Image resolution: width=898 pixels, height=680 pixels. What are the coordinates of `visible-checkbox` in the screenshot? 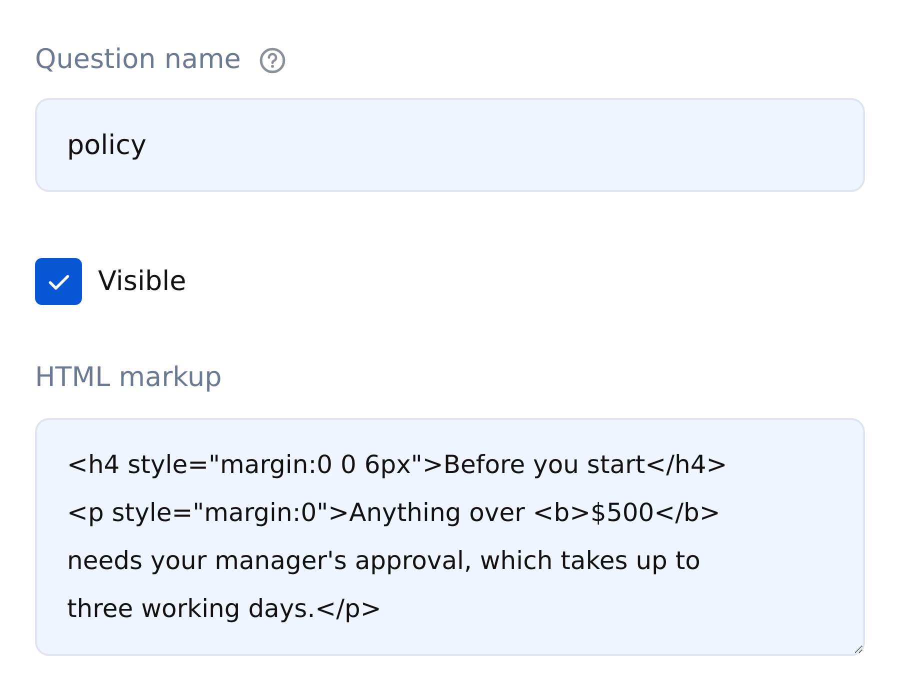 It's located at (58, 281).